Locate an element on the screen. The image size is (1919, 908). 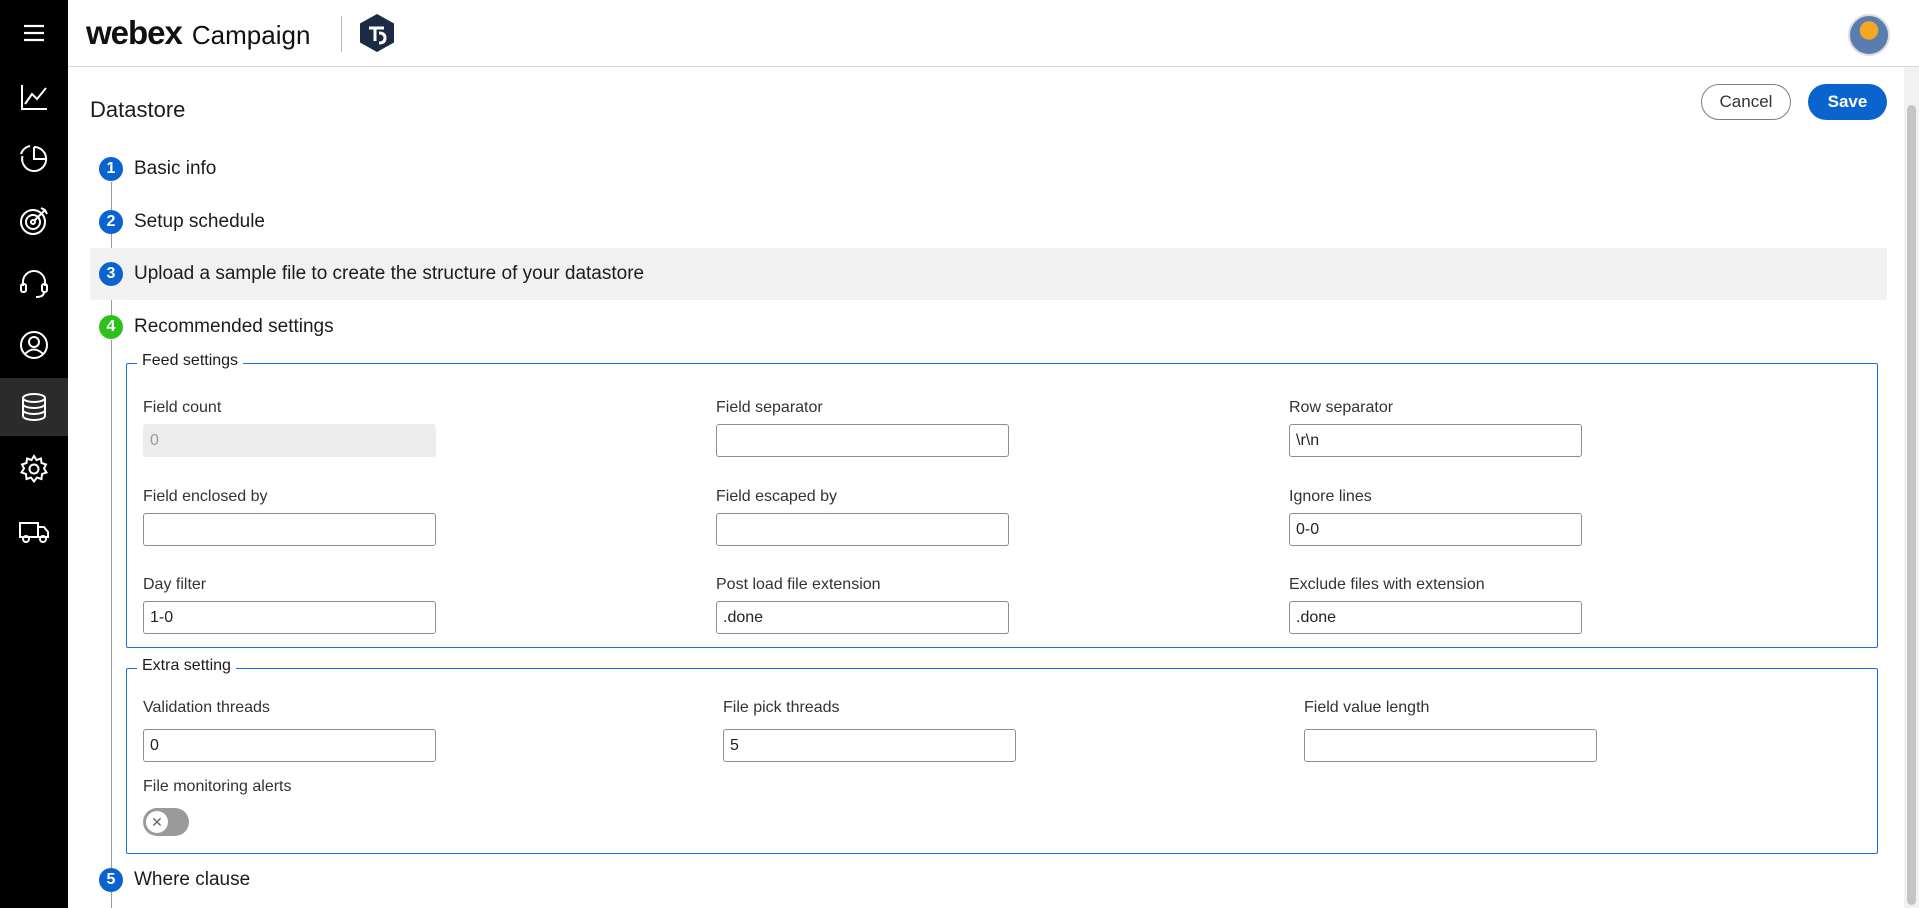
file-monitoring-alerts-toggle: ✕ is located at coordinates (166, 822).